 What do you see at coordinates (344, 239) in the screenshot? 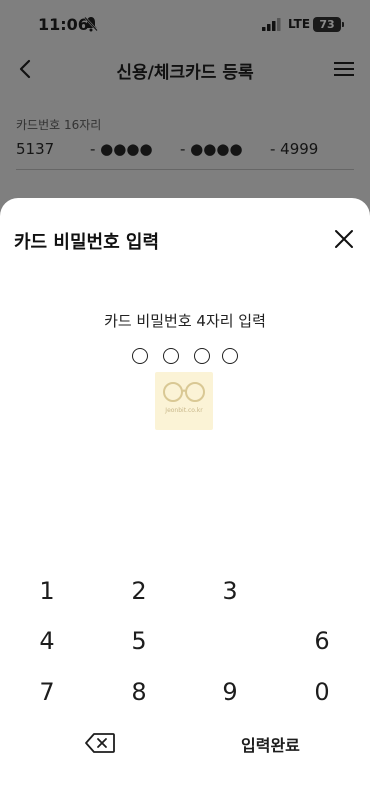
I see `close-icon` at bounding box center [344, 239].